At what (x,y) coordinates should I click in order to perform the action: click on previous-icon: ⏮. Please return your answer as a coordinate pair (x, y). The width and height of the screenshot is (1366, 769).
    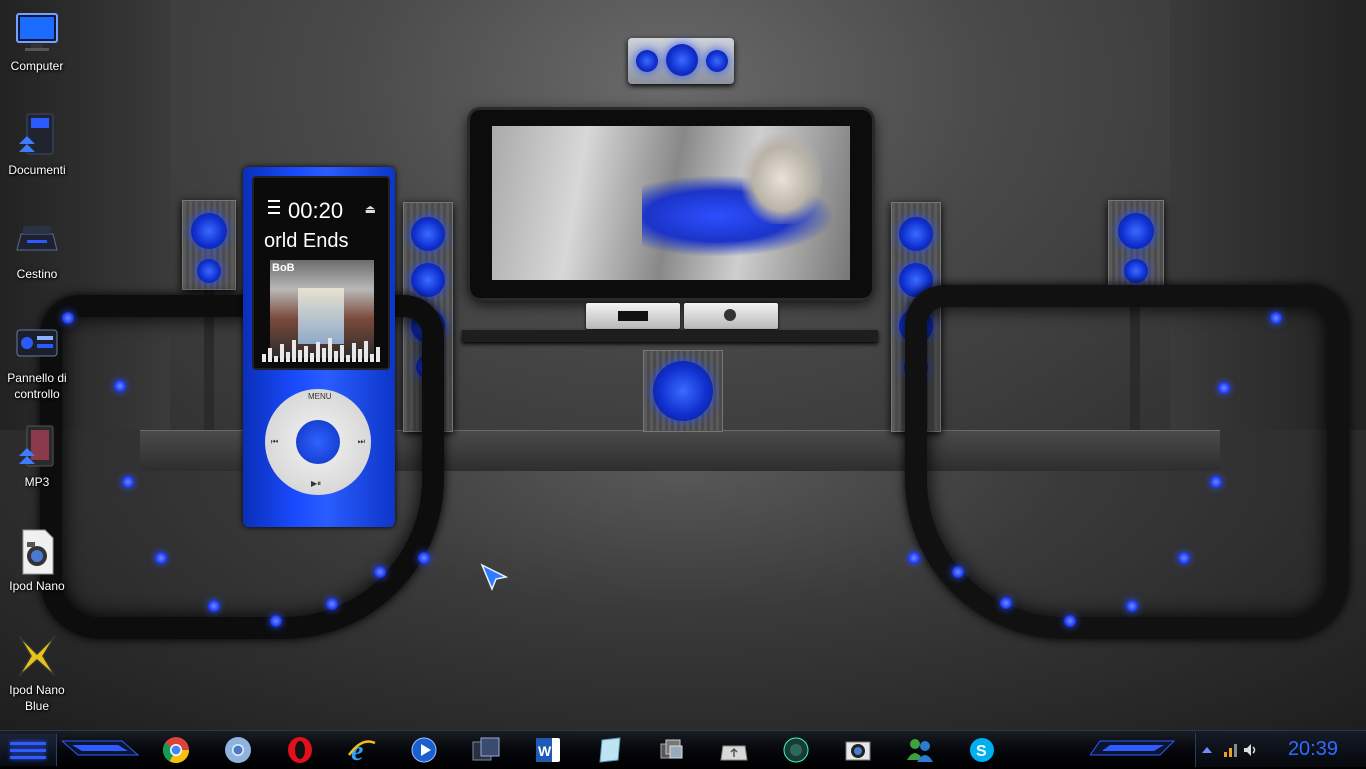
    Looking at the image, I should click on (274, 442).